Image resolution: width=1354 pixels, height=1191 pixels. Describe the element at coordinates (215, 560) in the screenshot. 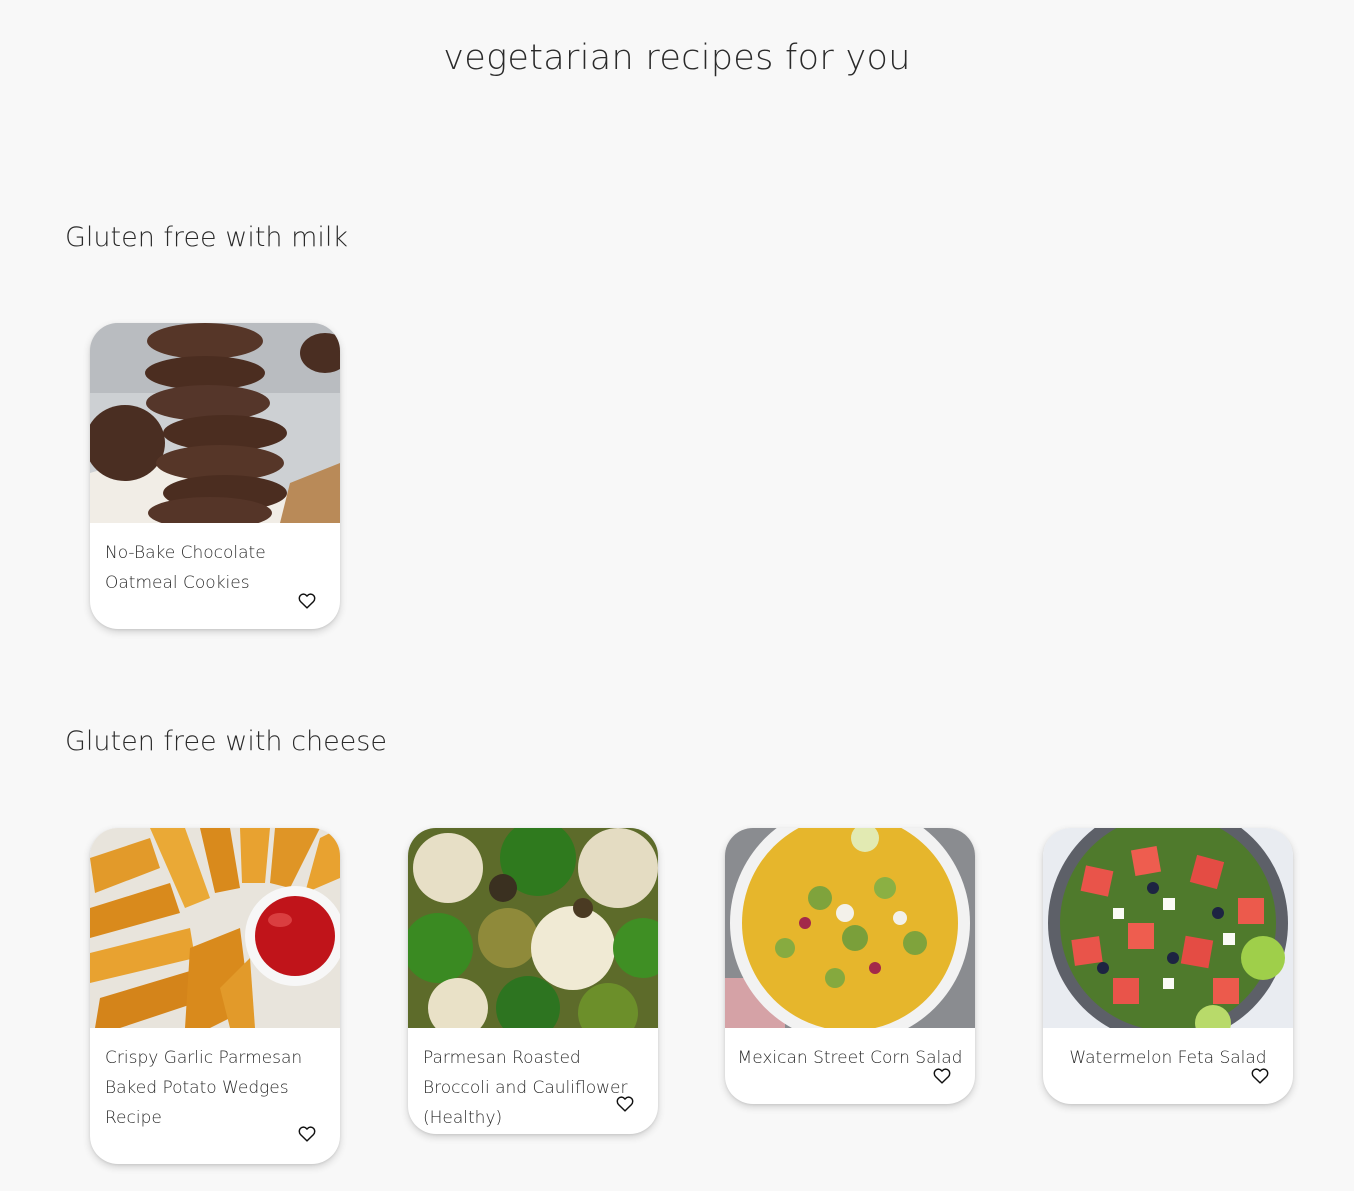

I see `recipe-title: No-Bake Chocolate Oatmeal Cookies` at that location.